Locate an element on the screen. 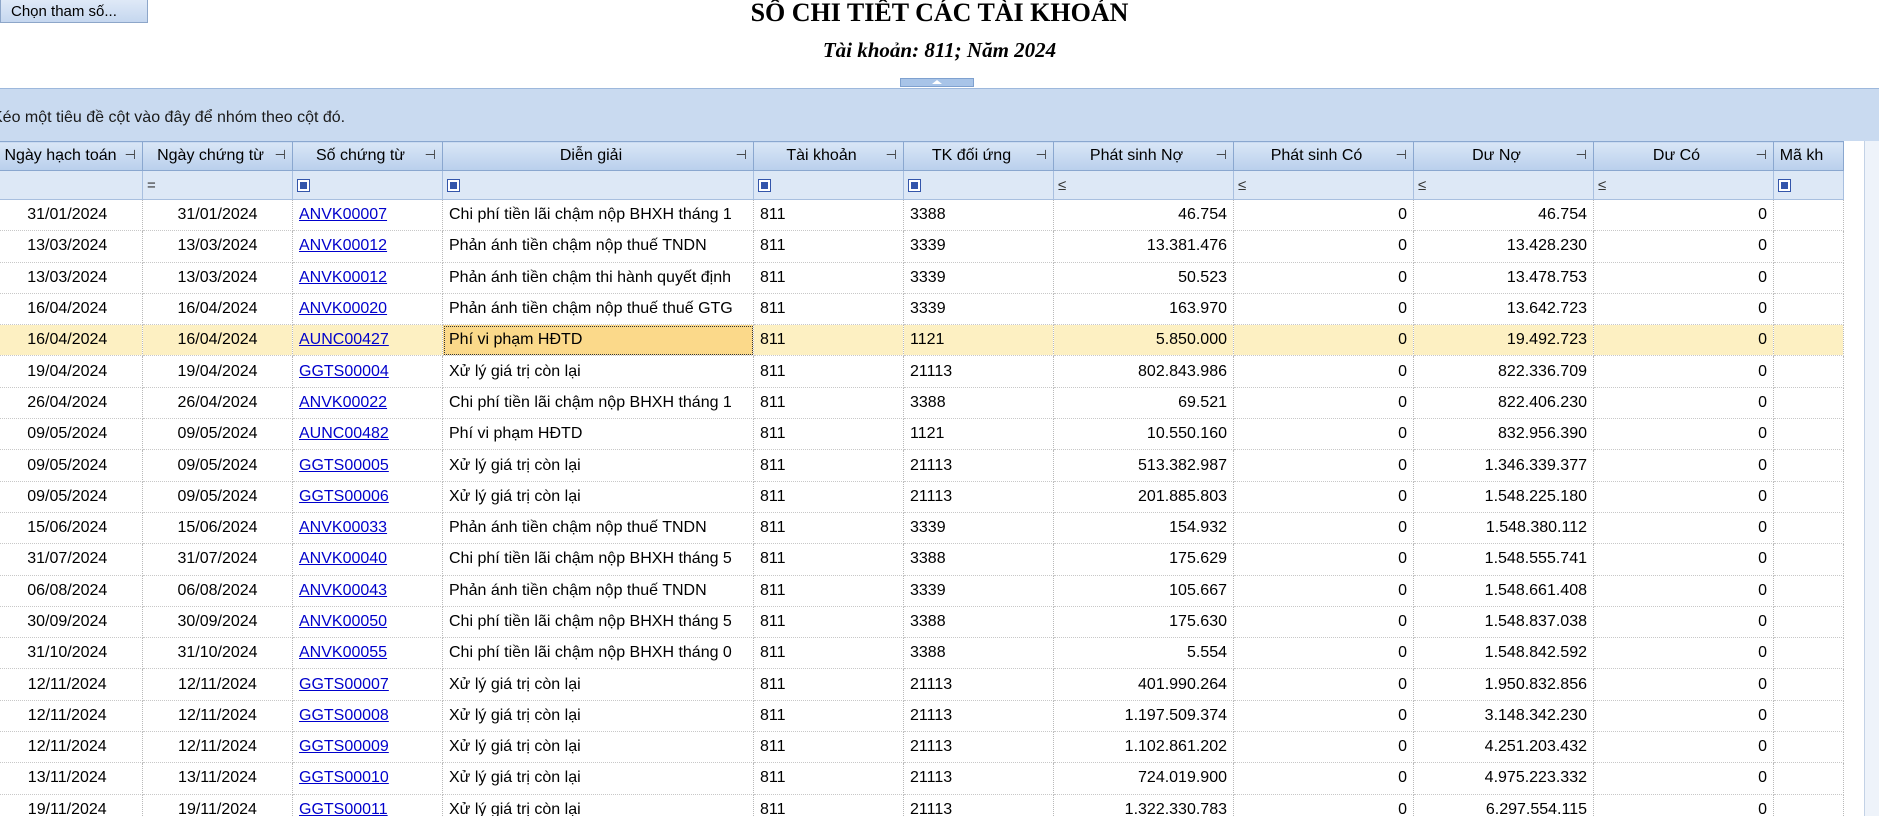 Image resolution: width=1879 pixels, height=816 pixels. column-header-counter-account: TK đối ứng ⊣ is located at coordinates (978, 156).